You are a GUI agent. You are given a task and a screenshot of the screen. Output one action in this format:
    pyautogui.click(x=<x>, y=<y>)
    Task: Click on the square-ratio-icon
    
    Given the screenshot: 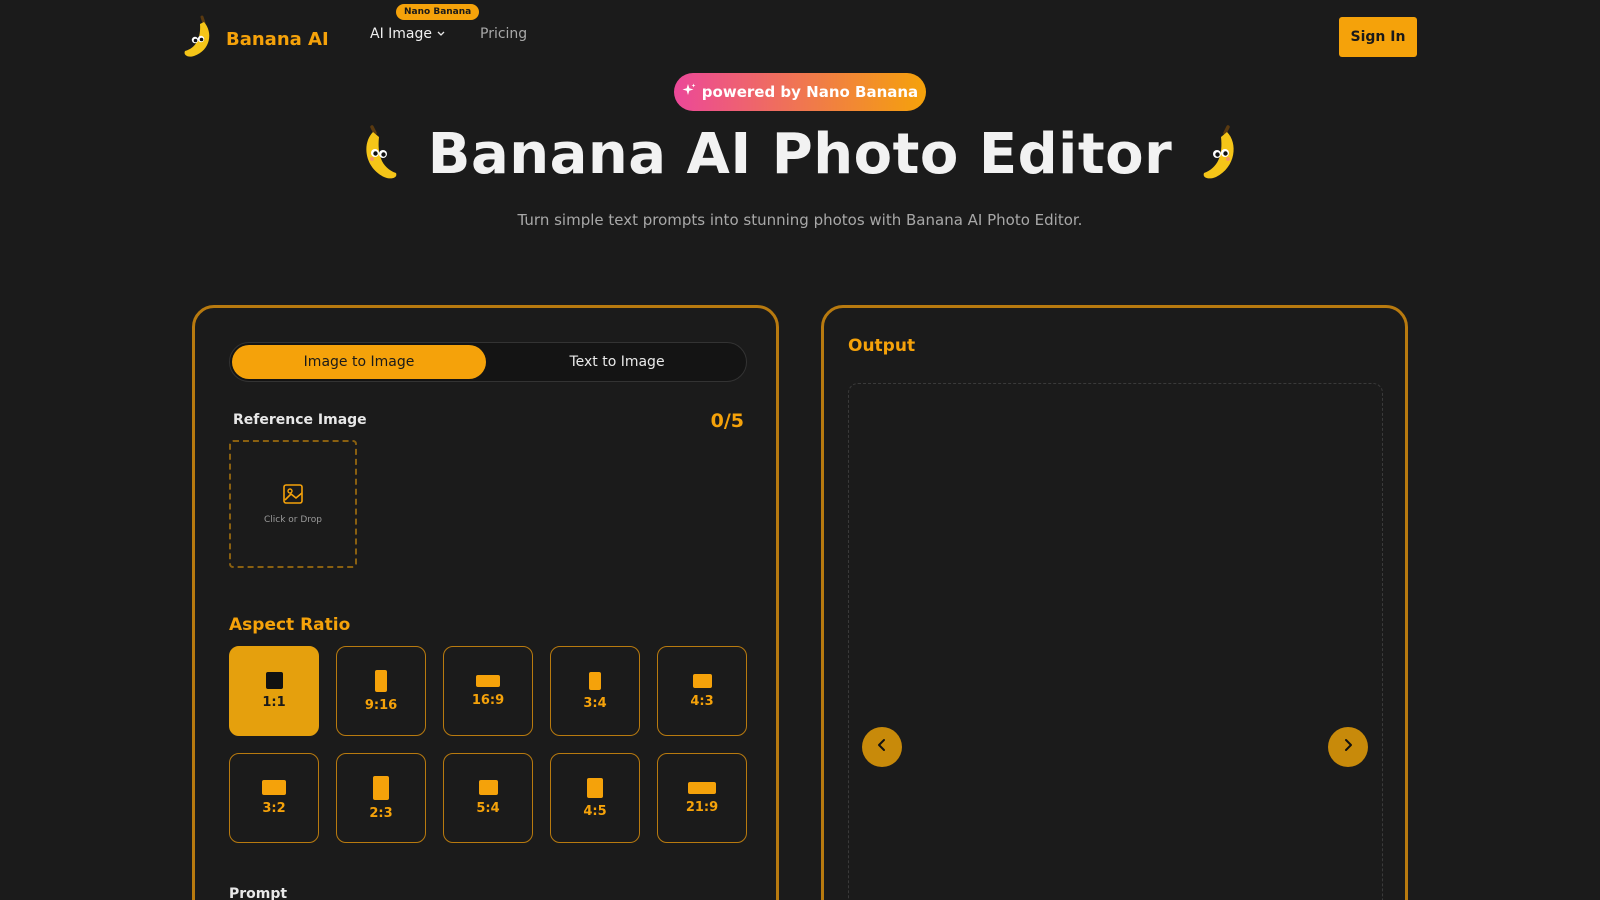 What is the action you would take?
    pyautogui.click(x=274, y=680)
    